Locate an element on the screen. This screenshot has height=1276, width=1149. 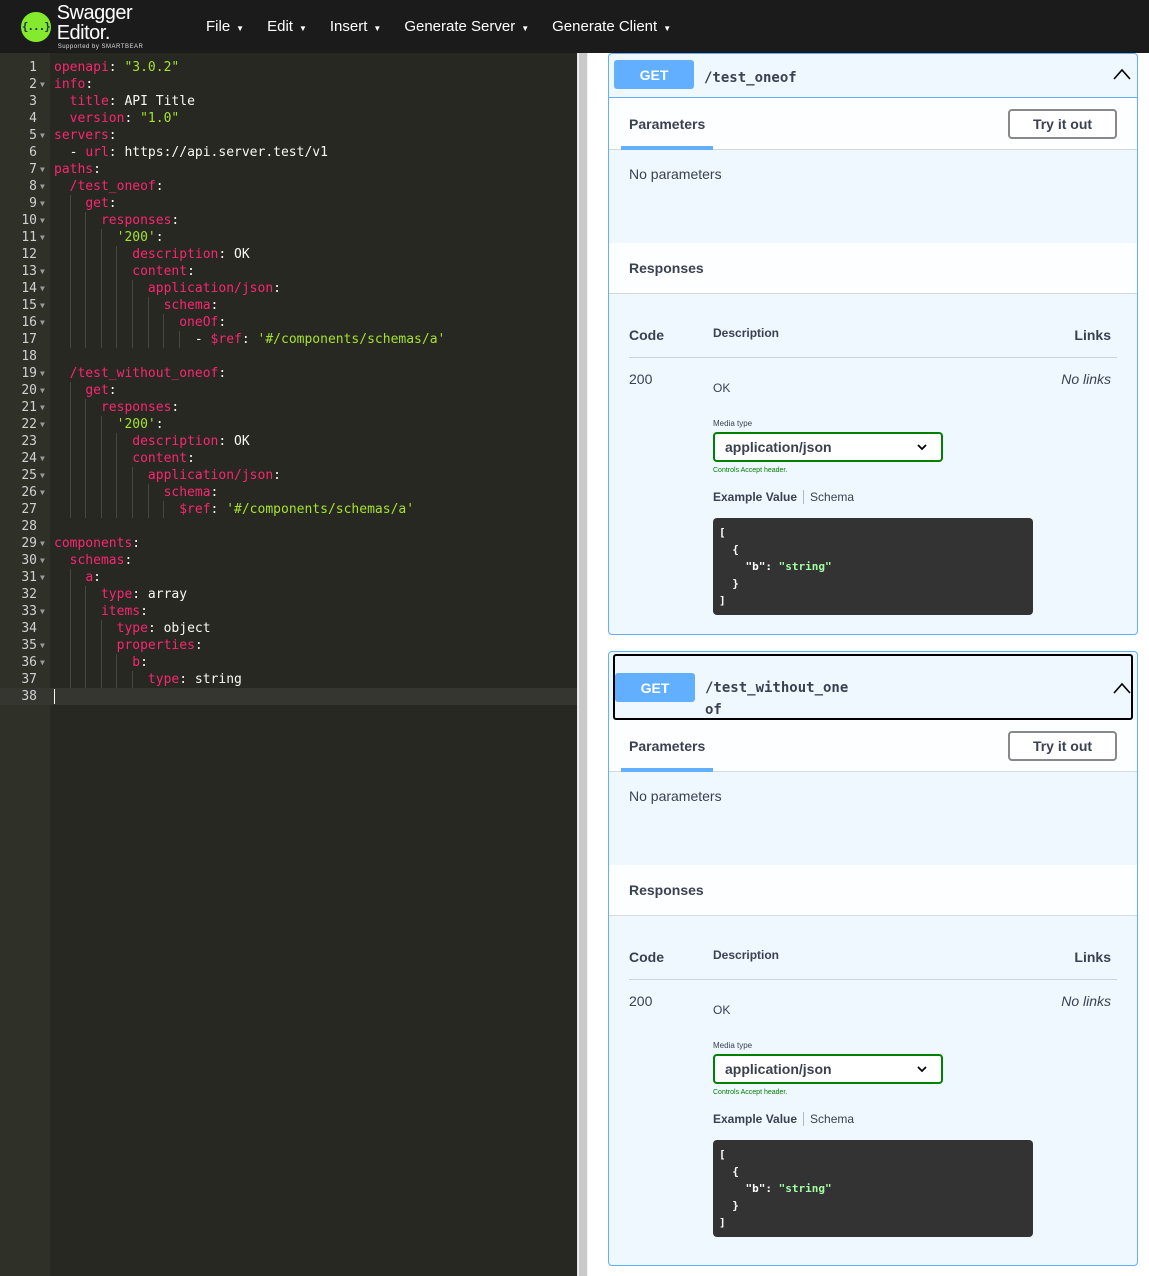
code-line: 12 description: OK is located at coordinates (288, 254).